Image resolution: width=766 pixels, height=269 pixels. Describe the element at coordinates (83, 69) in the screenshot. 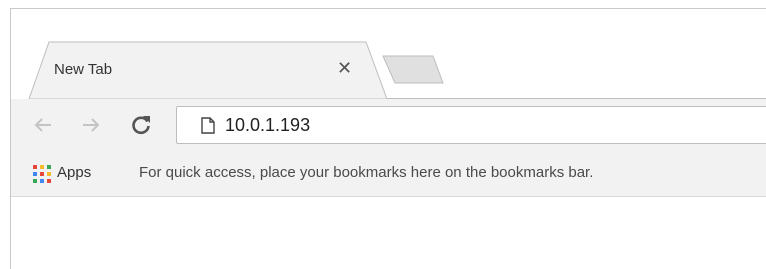

I see `tab-title: New Tab` at that location.